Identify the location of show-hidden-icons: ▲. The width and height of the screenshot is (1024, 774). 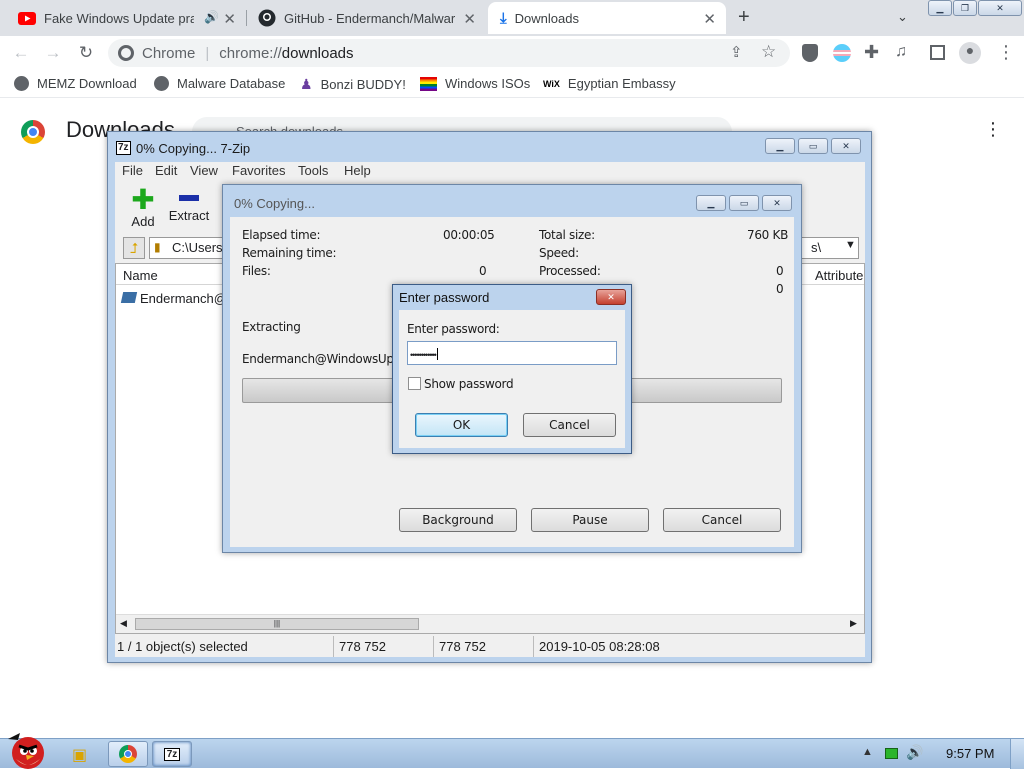
(867, 752).